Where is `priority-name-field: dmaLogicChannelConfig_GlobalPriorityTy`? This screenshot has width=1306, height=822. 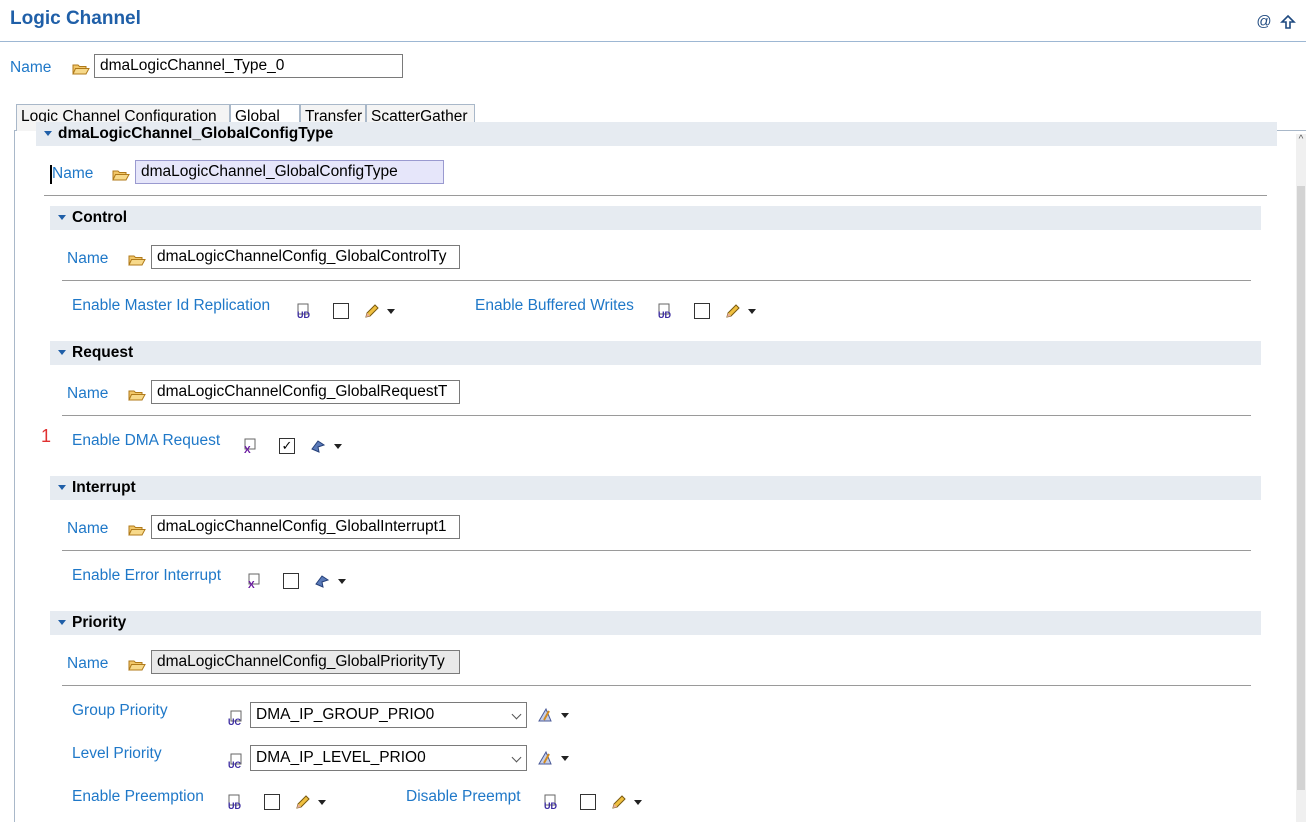 priority-name-field: dmaLogicChannelConfig_GlobalPriorityTy is located at coordinates (305, 662).